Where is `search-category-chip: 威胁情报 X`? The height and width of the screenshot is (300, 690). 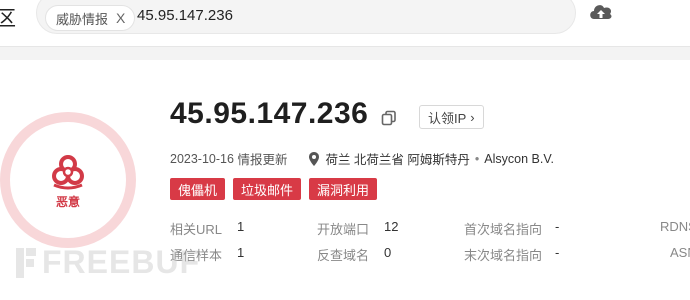 search-category-chip: 威胁情报 X is located at coordinates (90, 18).